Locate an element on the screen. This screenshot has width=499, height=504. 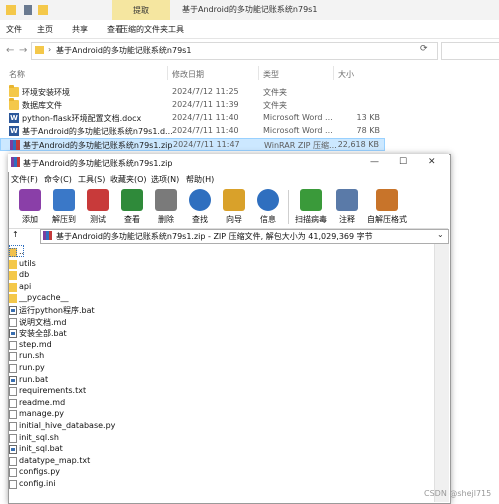
up-one-level-button: ↑ is located at coordinates (15, 234).